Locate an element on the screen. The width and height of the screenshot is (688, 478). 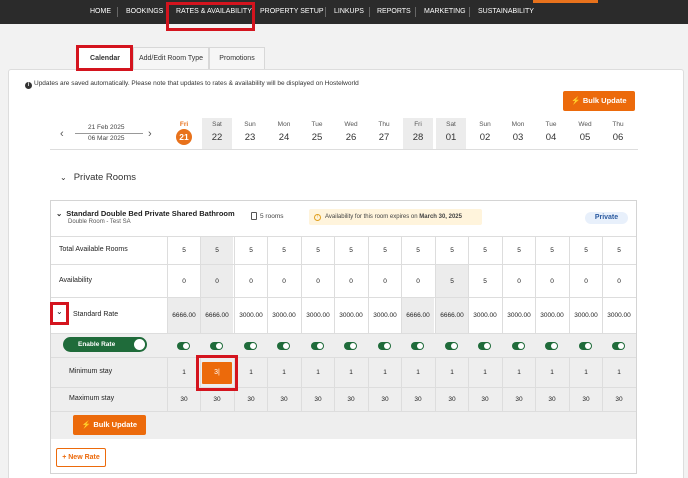
tab-add-edit-room-type: Add/Edit Room Type is located at coordinates (171, 58).